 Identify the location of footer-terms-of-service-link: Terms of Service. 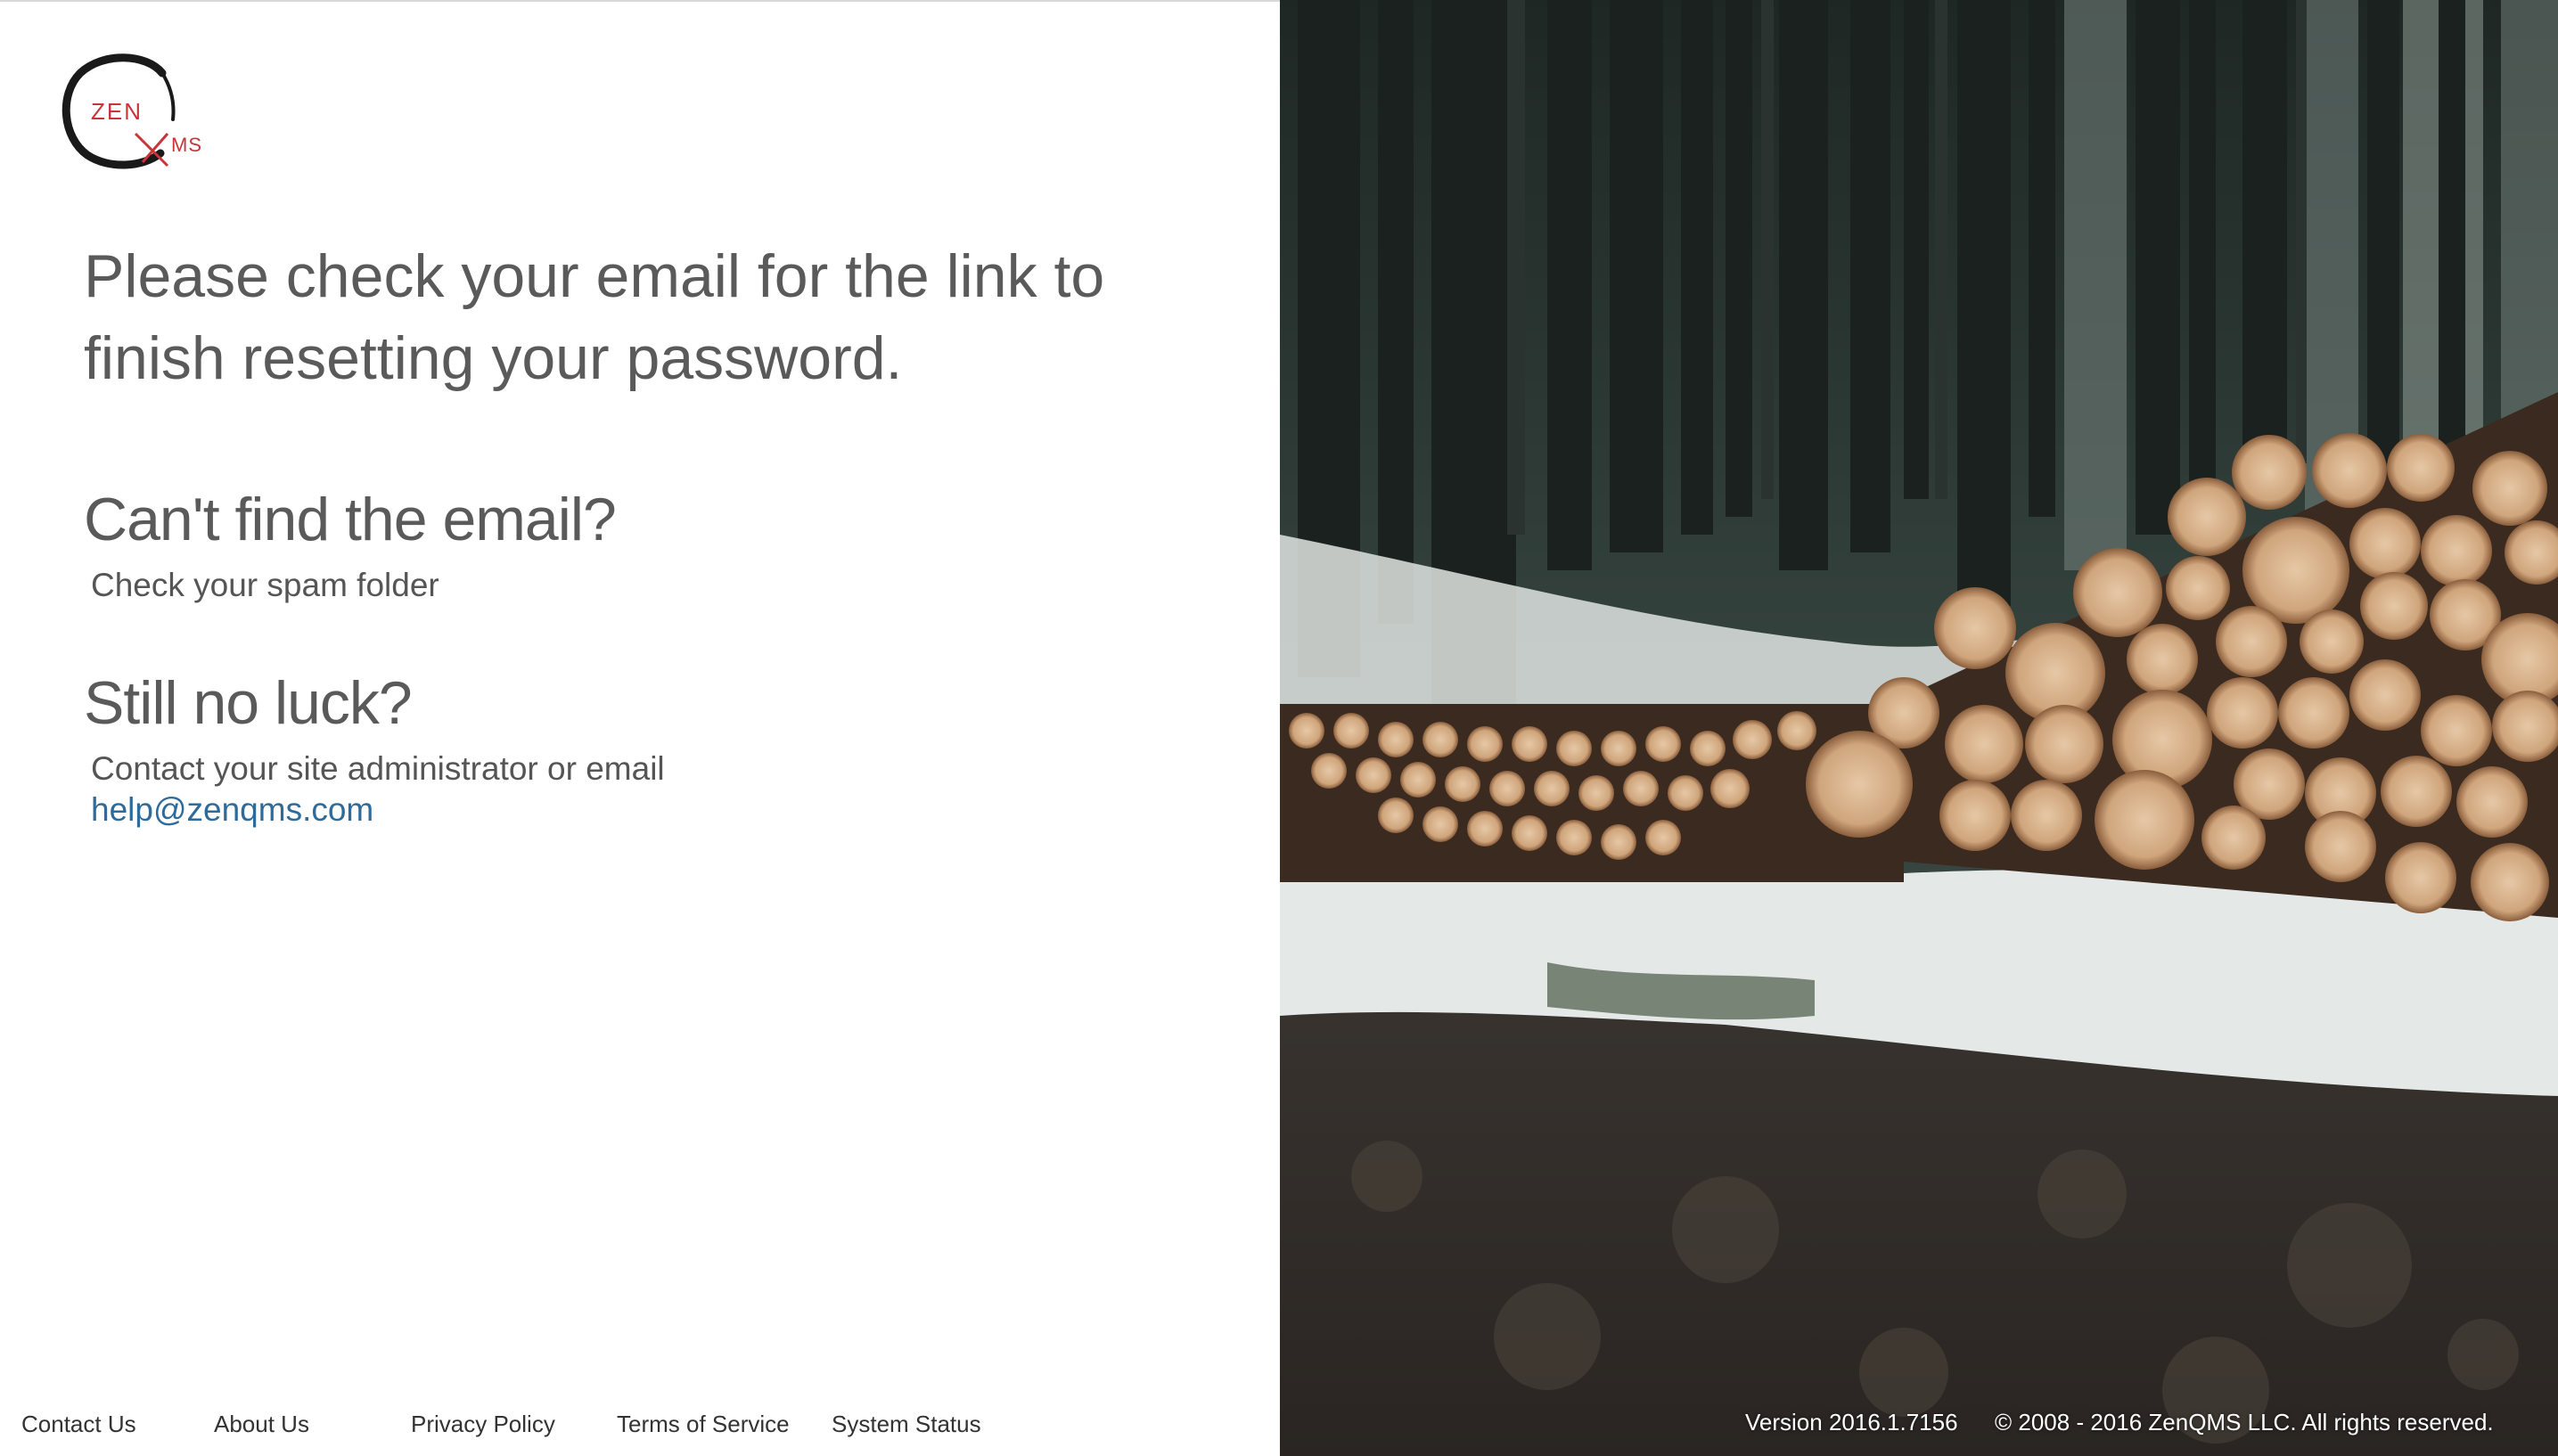
(703, 1425).